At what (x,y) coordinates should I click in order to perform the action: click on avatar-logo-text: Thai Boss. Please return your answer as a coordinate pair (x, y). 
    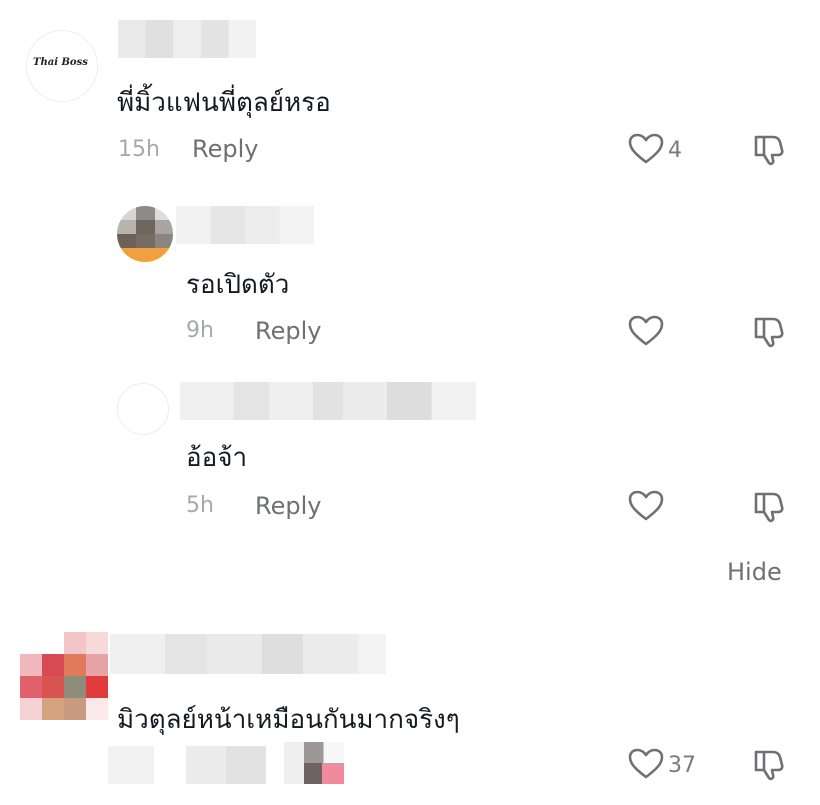
    Looking at the image, I should click on (60, 62).